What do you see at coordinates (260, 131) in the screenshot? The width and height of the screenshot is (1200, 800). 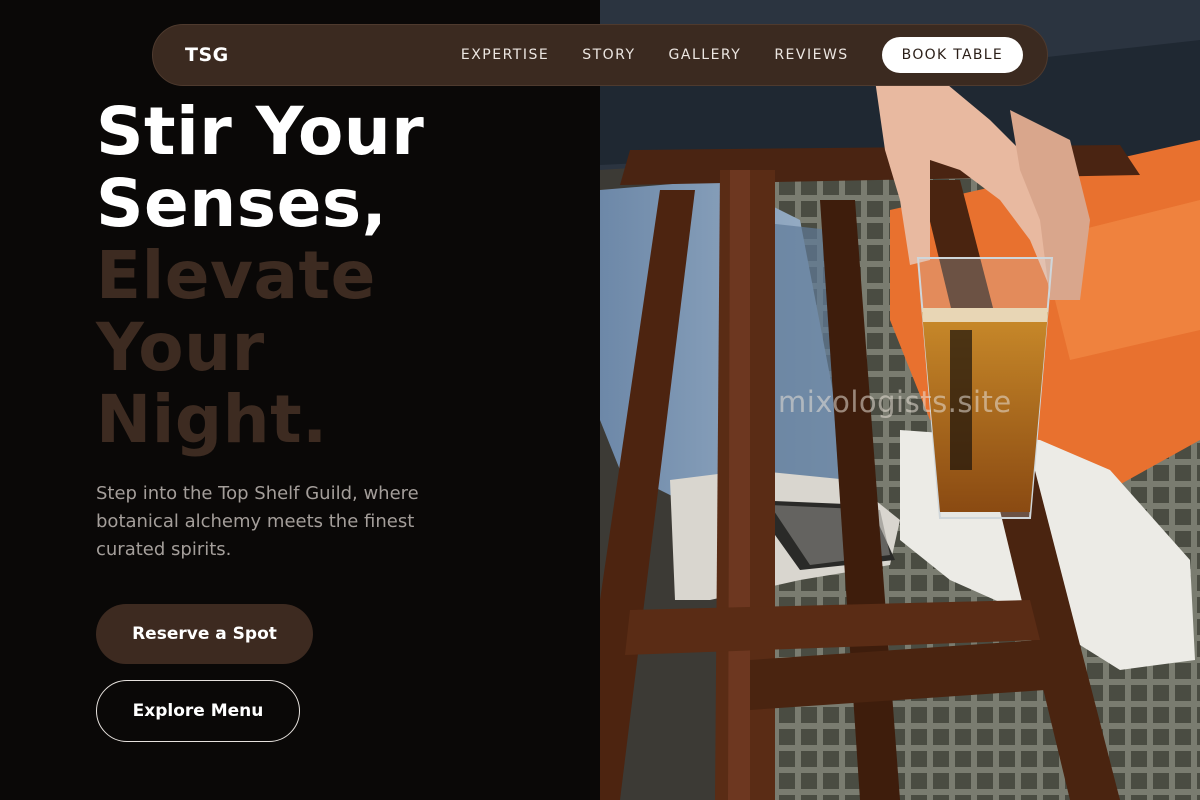 I see `headline-line-1: Stir Your` at bounding box center [260, 131].